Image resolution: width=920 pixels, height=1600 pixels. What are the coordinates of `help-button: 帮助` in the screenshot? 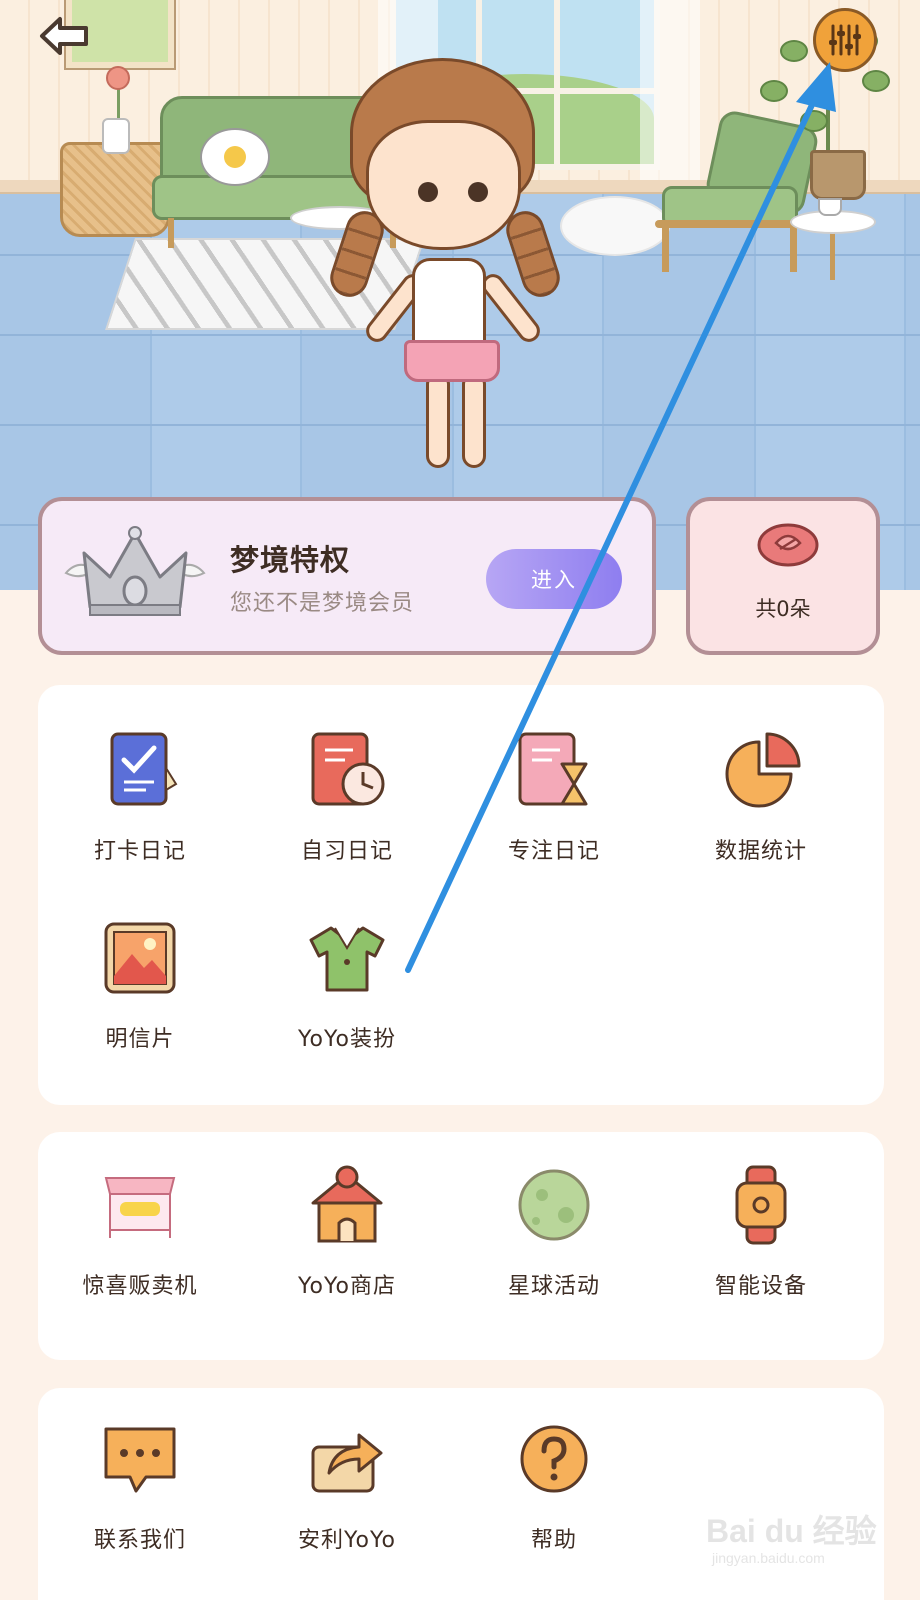 It's located at (554, 1484).